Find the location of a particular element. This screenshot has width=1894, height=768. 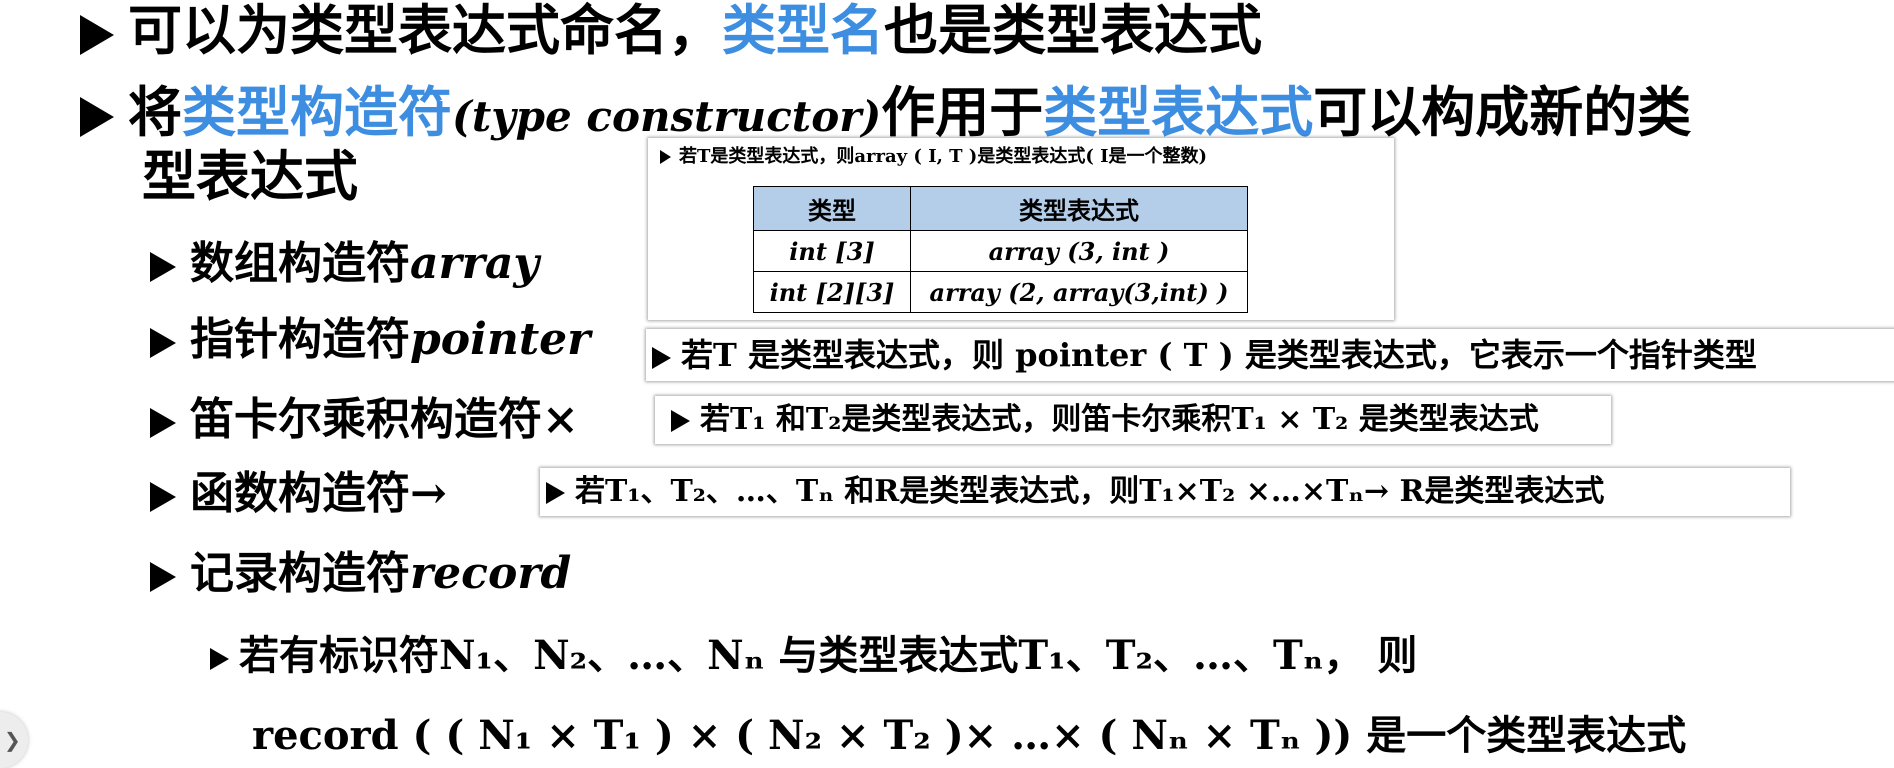

chevron-right-icon: ❯ is located at coordinates (12, 740).